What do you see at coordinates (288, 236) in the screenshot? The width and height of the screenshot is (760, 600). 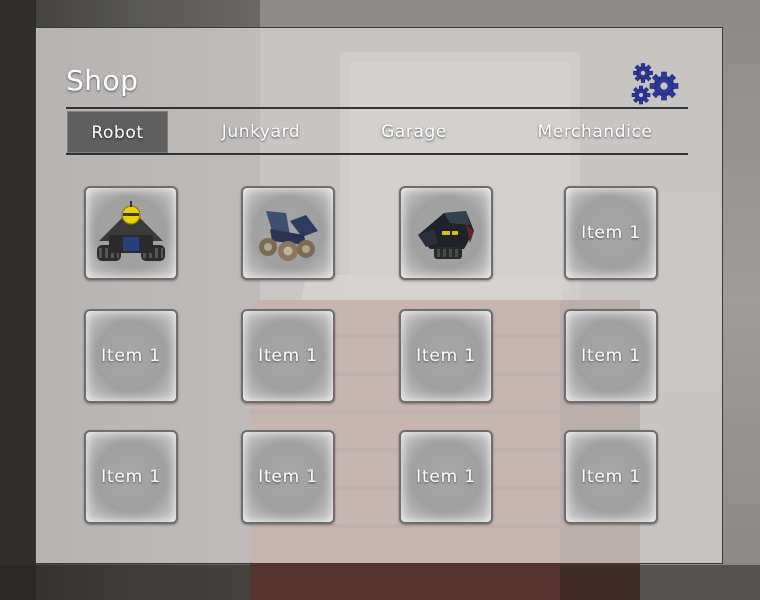 I see `robot-wheeled-blue-icon` at bounding box center [288, 236].